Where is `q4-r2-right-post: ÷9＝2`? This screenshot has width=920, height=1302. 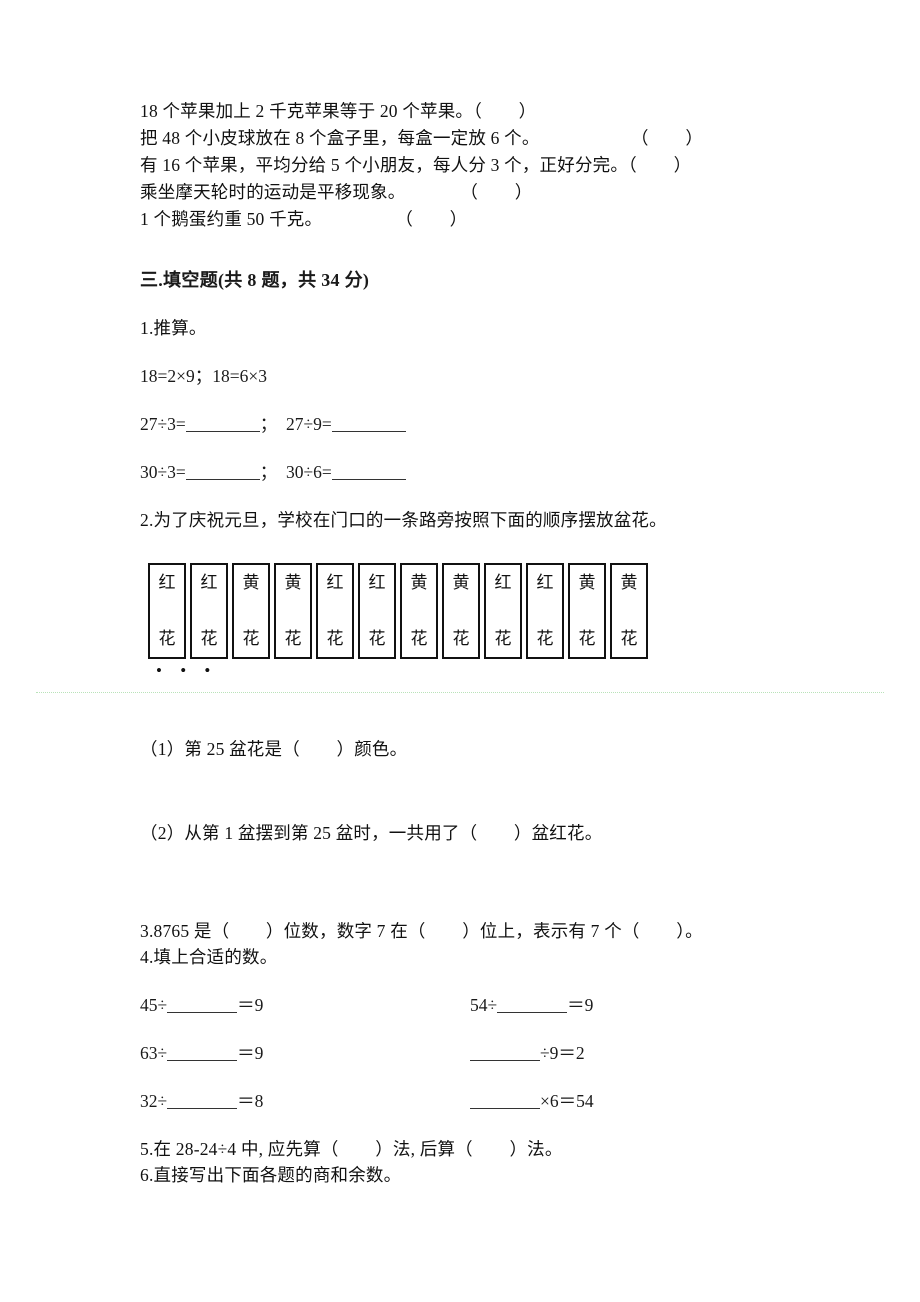
q4-r2-right-post: ÷9＝2 is located at coordinates (562, 1053).